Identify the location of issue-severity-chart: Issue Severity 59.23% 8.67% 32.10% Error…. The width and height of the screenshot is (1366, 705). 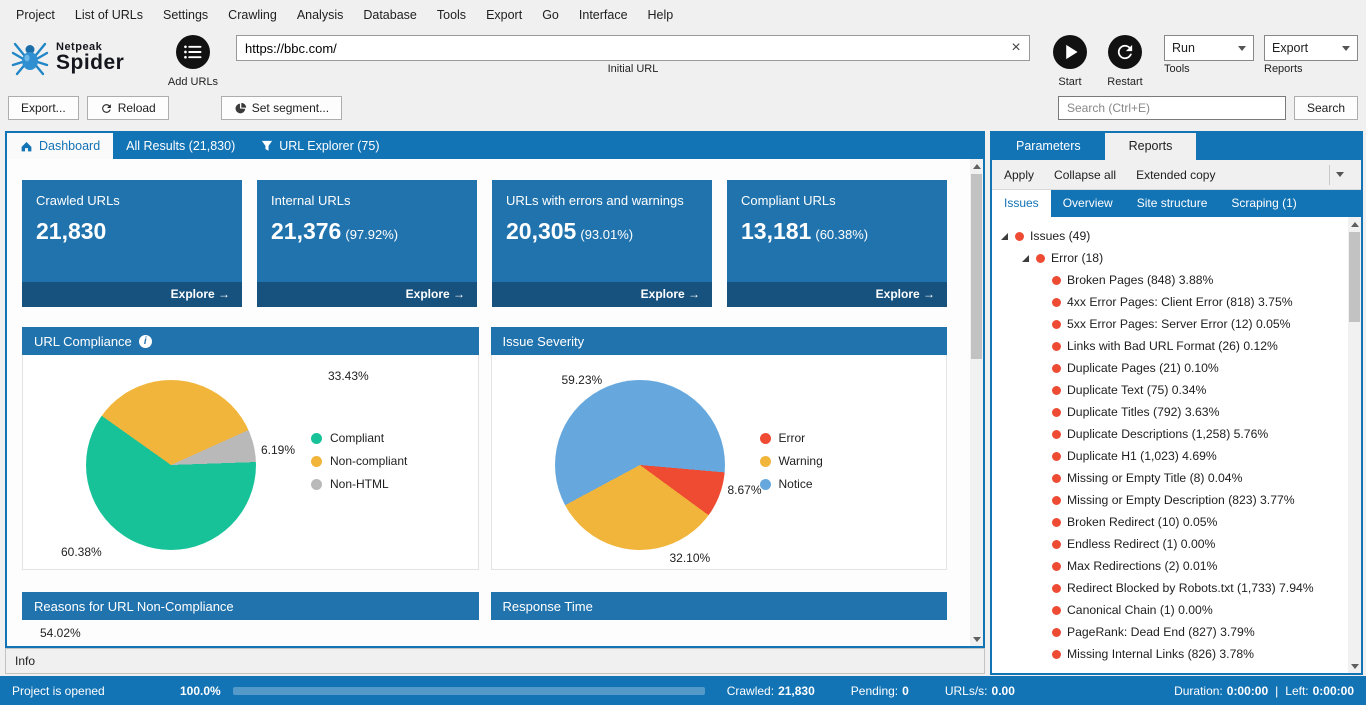
(718, 448).